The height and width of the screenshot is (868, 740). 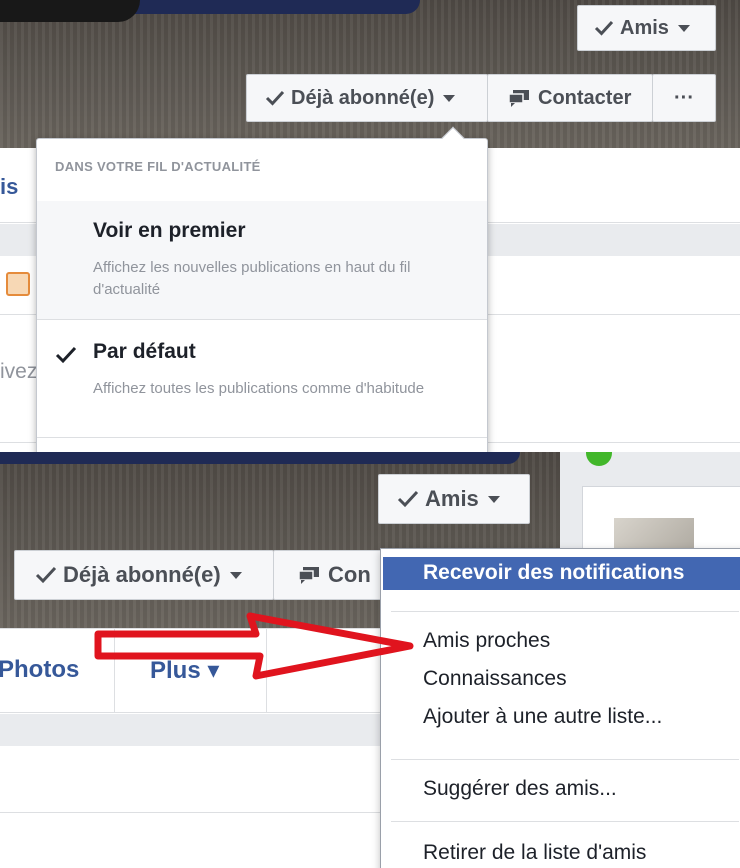 What do you see at coordinates (158, 166) in the screenshot?
I see `dropdown-header: DANS VOTRE FIL D'ACTUALITÉ` at bounding box center [158, 166].